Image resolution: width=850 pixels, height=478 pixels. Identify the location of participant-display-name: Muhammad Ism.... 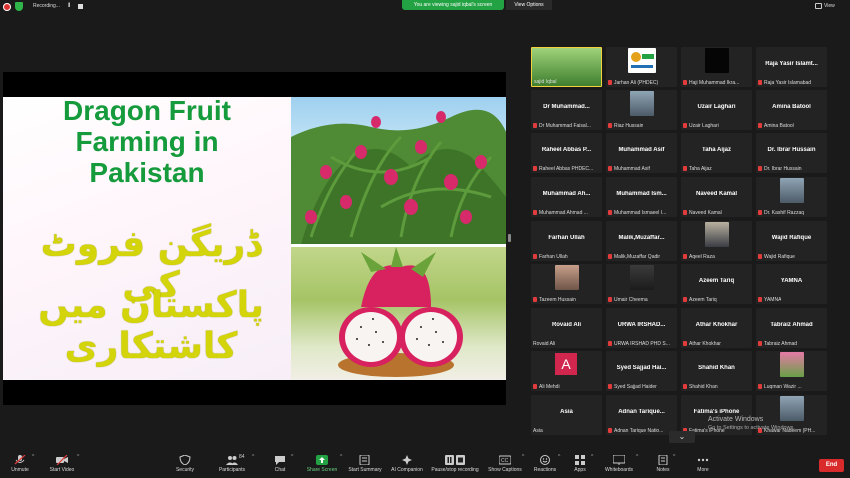
(641, 194).